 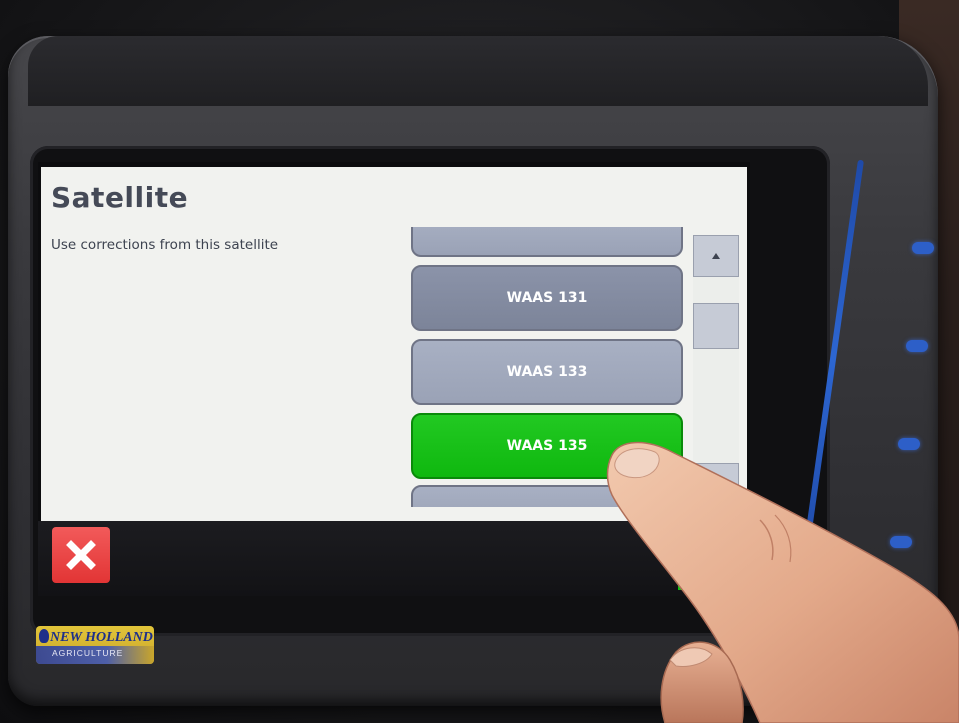 I want to click on list-item-waas-133: WAAS 133, so click(x=547, y=372).